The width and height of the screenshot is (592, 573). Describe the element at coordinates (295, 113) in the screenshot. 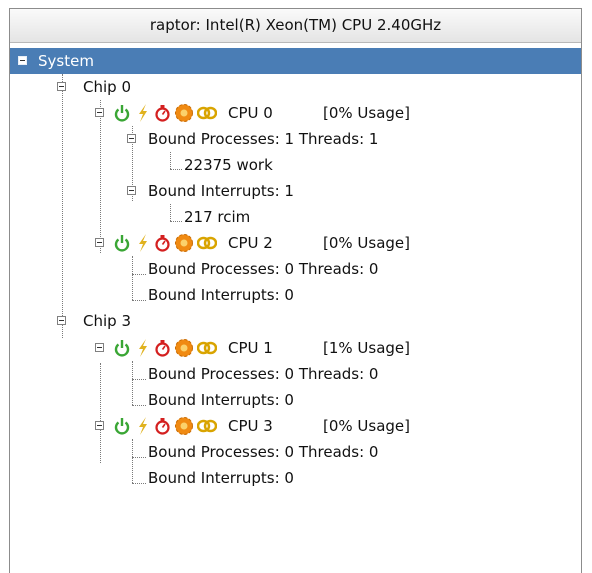

I see `tree-row-cpu: CPU 0 [0% Usage]` at that location.